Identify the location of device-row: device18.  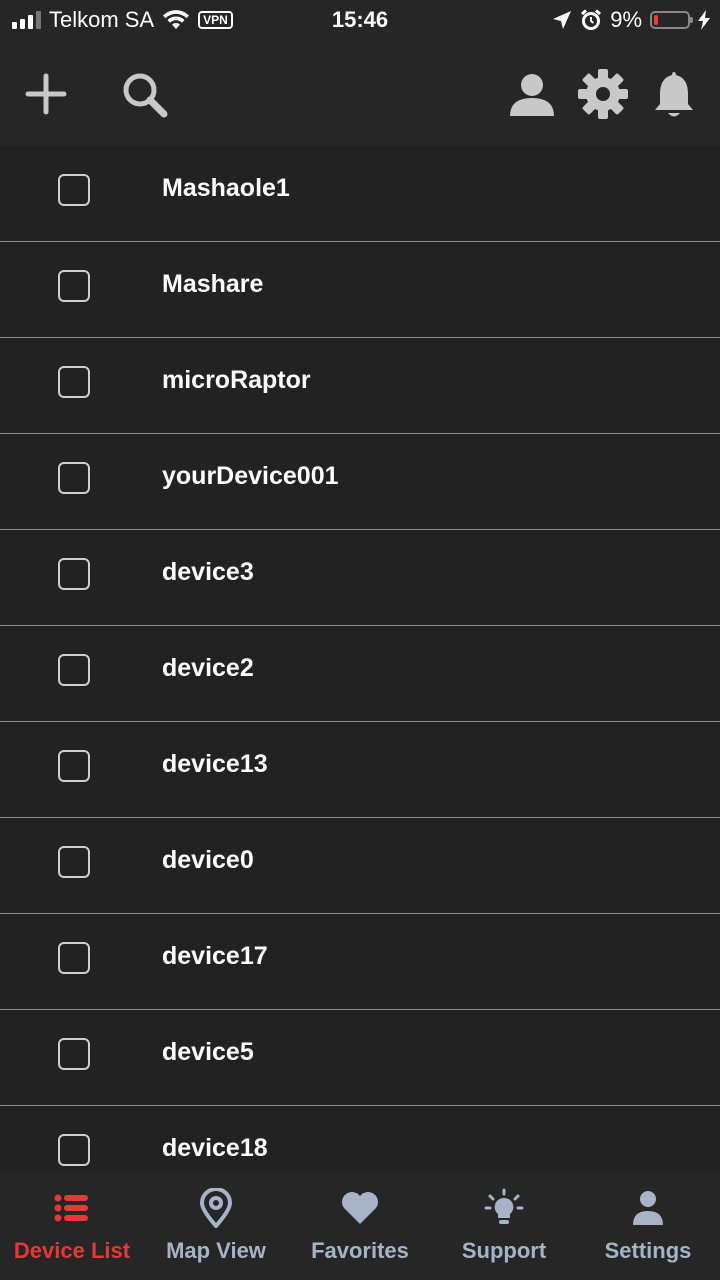
(360, 1139).